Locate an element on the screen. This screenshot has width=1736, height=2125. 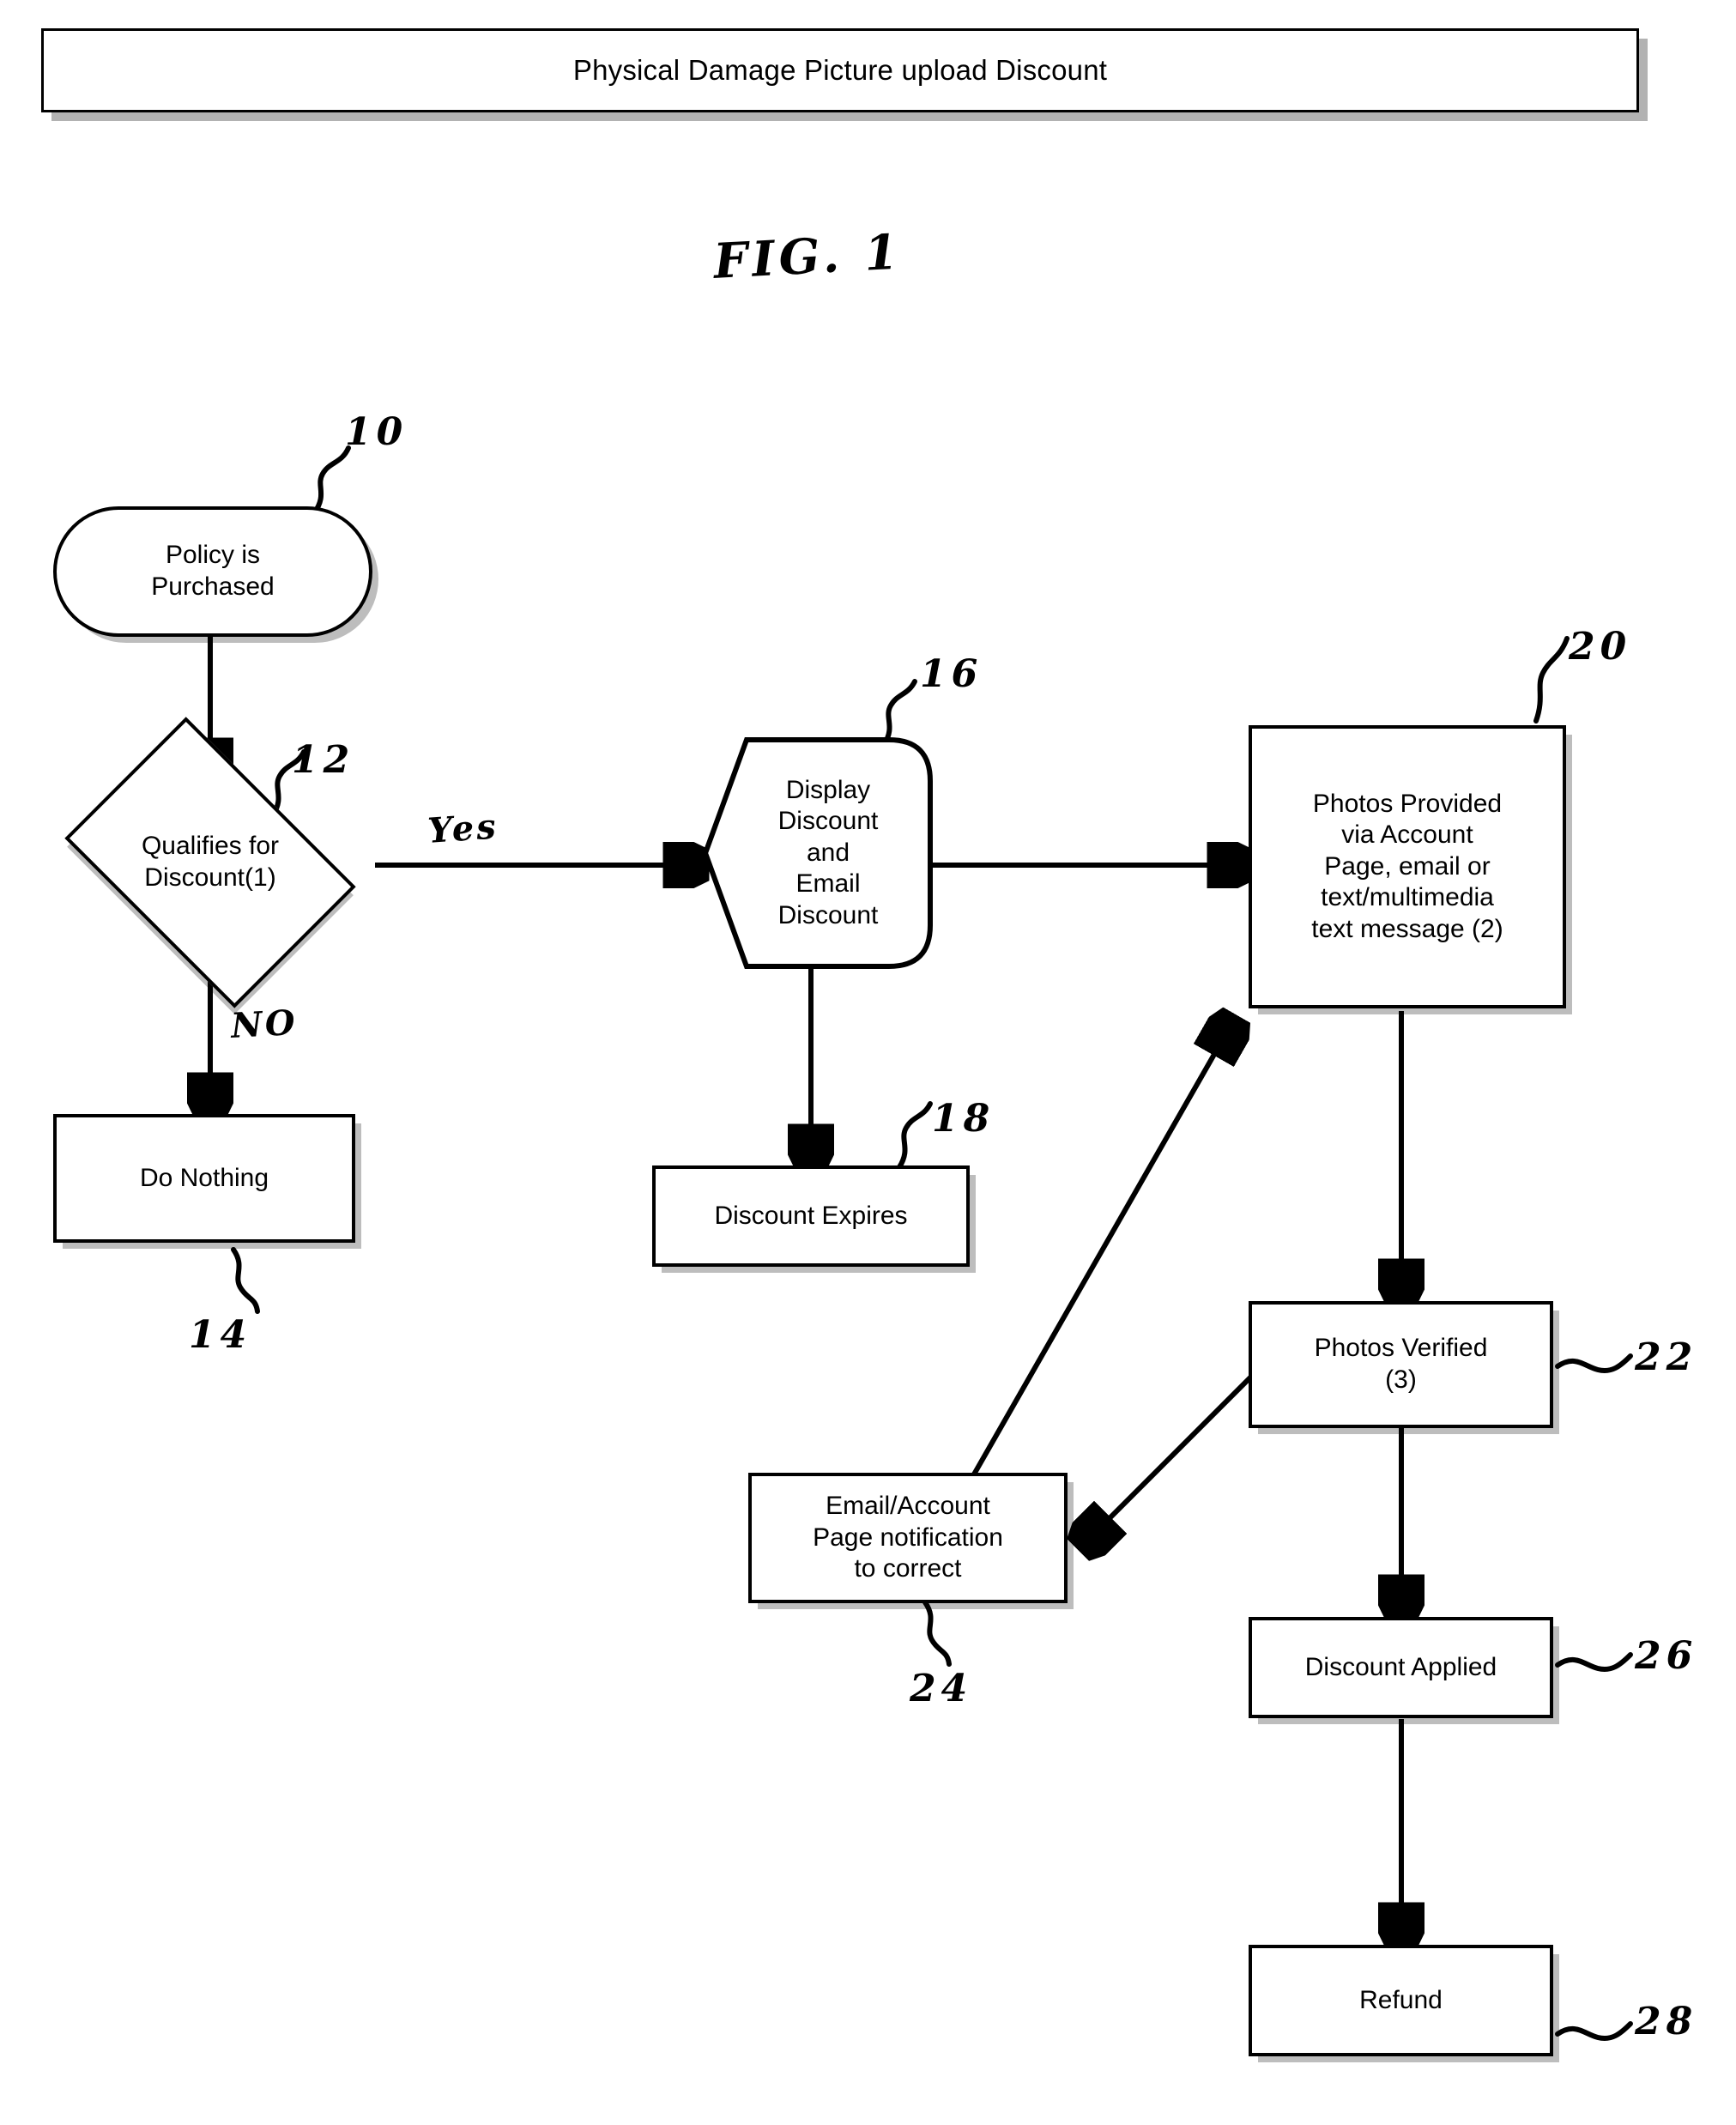
node-display-discount-line5: Discount is located at coordinates (828, 914).